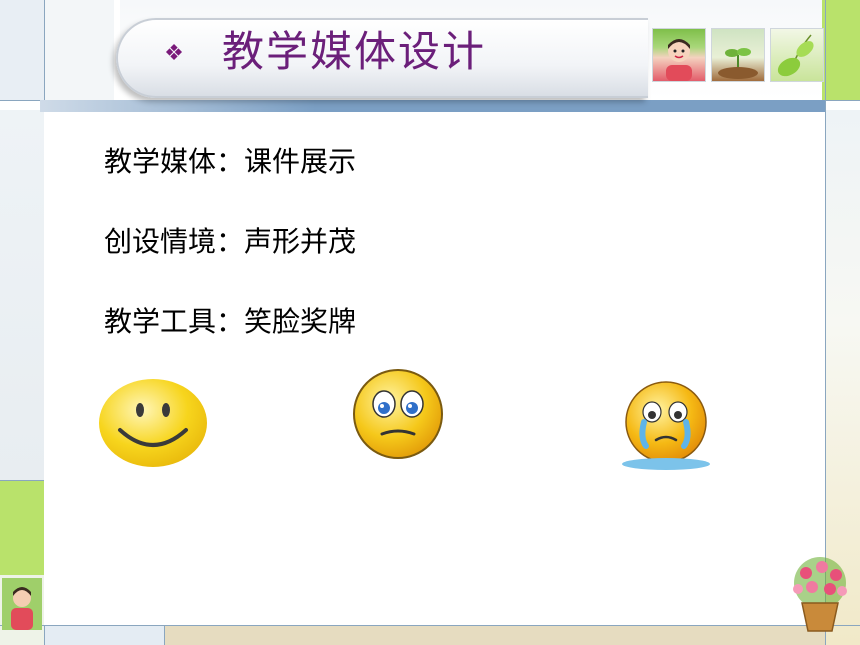 This screenshot has width=860, height=645. What do you see at coordinates (738, 63) in the screenshot?
I see `sprout-icon` at bounding box center [738, 63].